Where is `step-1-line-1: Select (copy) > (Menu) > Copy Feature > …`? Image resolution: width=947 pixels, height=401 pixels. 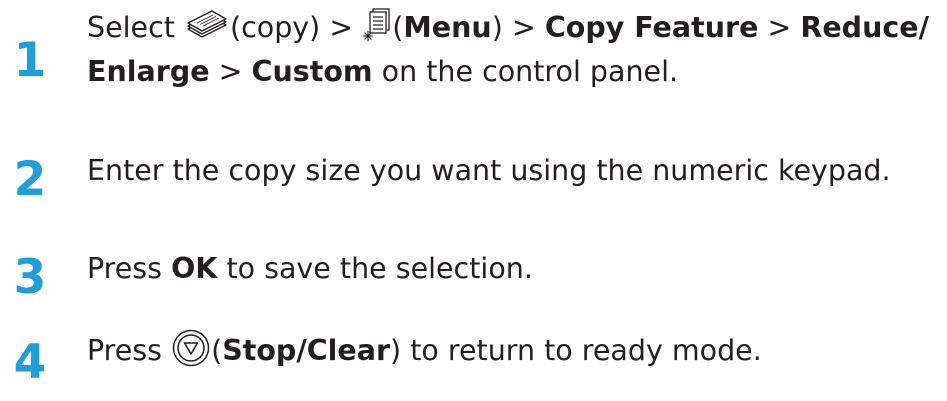
step-1-line-1: Select (copy) > (Menu) > Copy Feature > … is located at coordinates (515, 28).